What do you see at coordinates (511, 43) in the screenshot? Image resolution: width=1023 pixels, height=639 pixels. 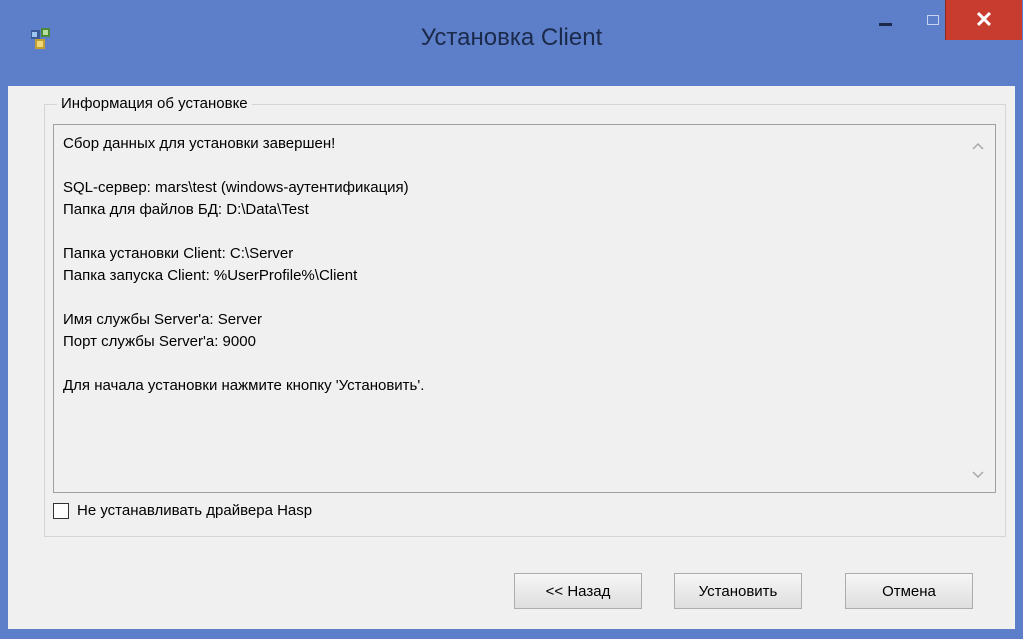 I see `title-bar: Установка Client ✕` at bounding box center [511, 43].